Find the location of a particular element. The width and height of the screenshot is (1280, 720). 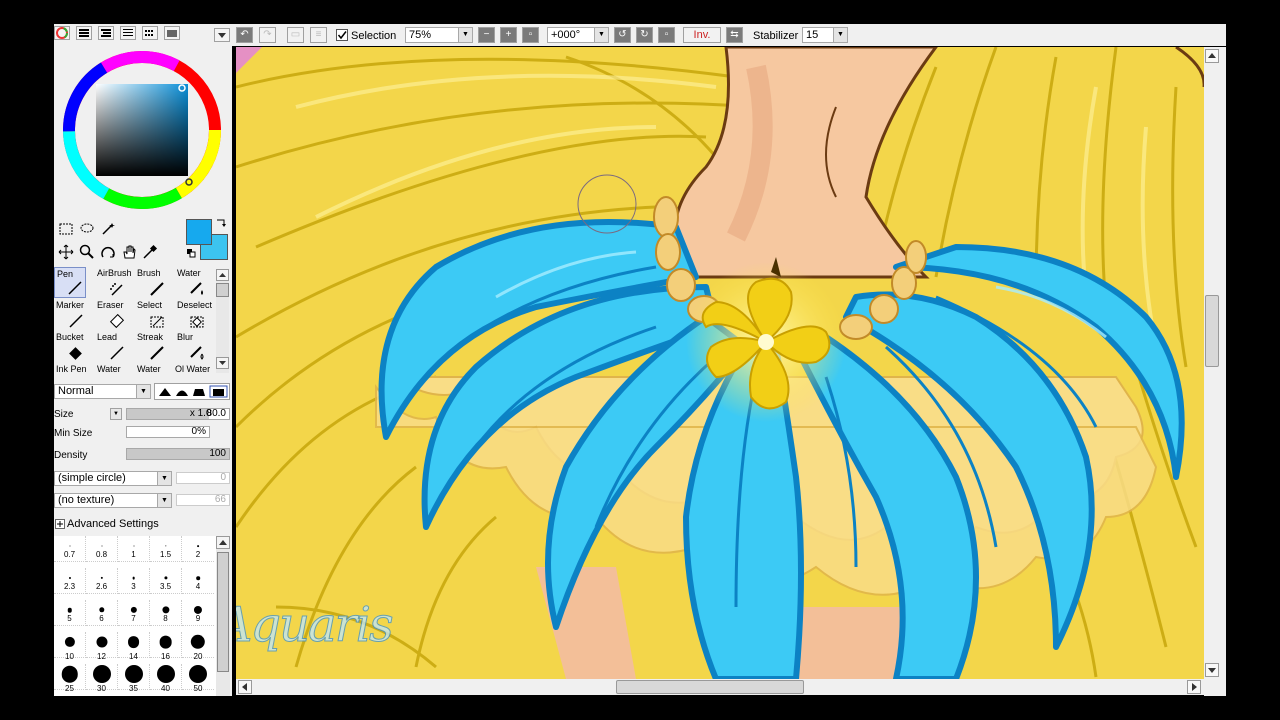

zoom-in-button: + is located at coordinates (508, 35).